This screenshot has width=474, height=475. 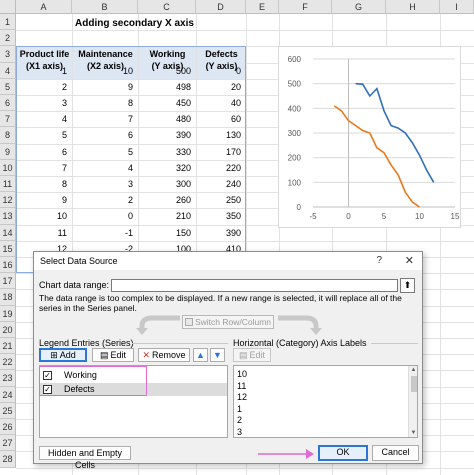 What do you see at coordinates (8, 151) in the screenshot?
I see `row-header: 9` at bounding box center [8, 151].